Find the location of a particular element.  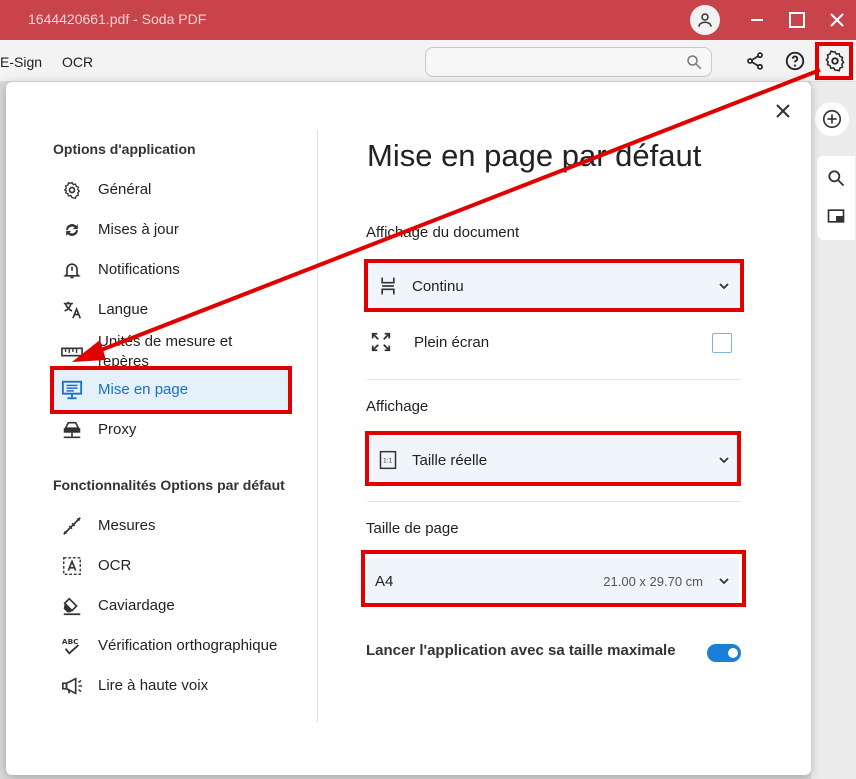

nav-label: OCR is located at coordinates (115, 565).